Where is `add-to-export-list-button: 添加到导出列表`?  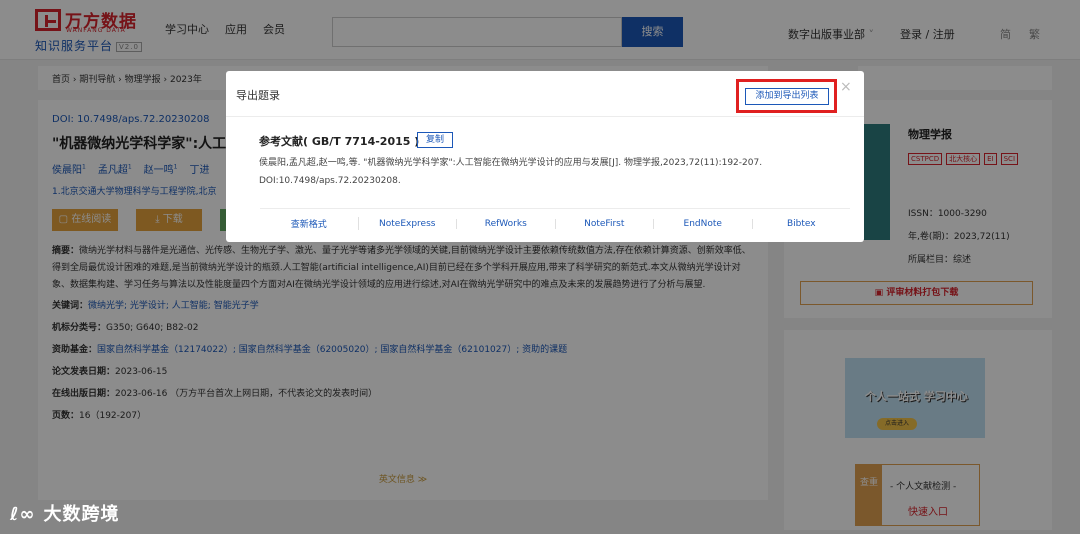 add-to-export-list-button: 添加到导出列表 is located at coordinates (787, 96).